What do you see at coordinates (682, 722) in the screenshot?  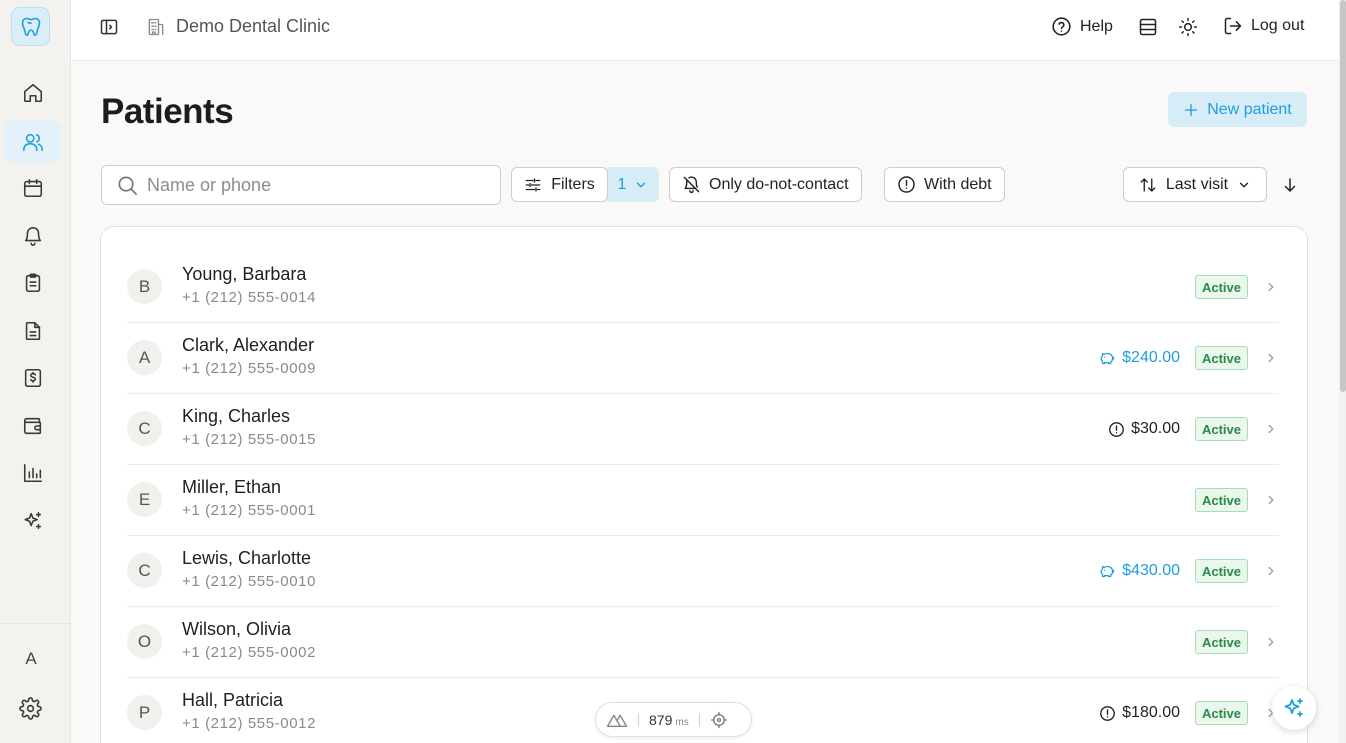 I see `perf-unit: ms` at bounding box center [682, 722].